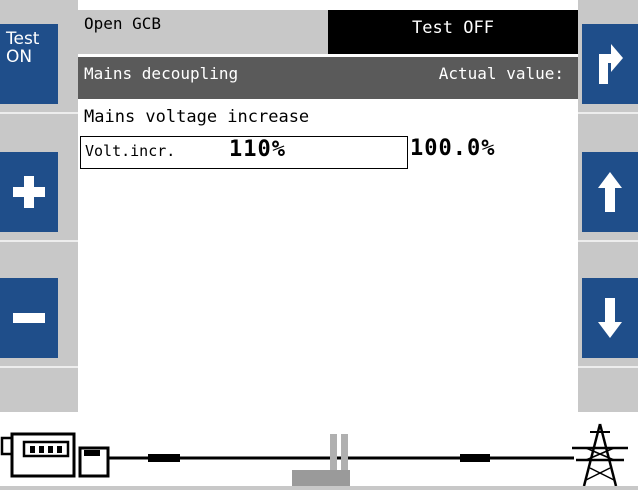 This screenshot has height=490, width=638. I want to click on up-button, so click(610, 192).